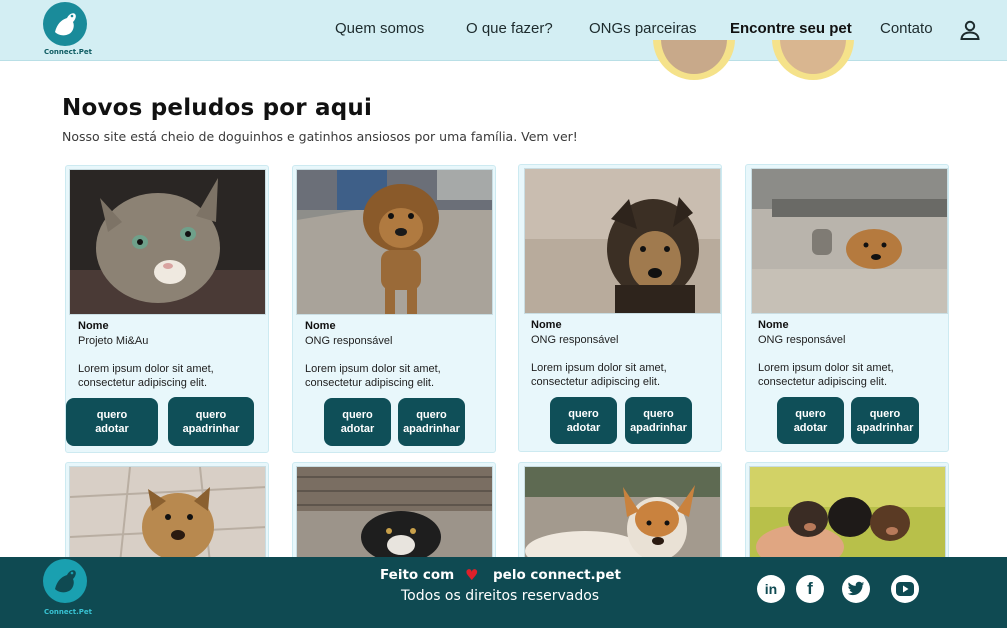 This screenshot has width=1007, height=628. What do you see at coordinates (849, 241) in the screenshot?
I see `pet-photo-dog-under-car` at bounding box center [849, 241].